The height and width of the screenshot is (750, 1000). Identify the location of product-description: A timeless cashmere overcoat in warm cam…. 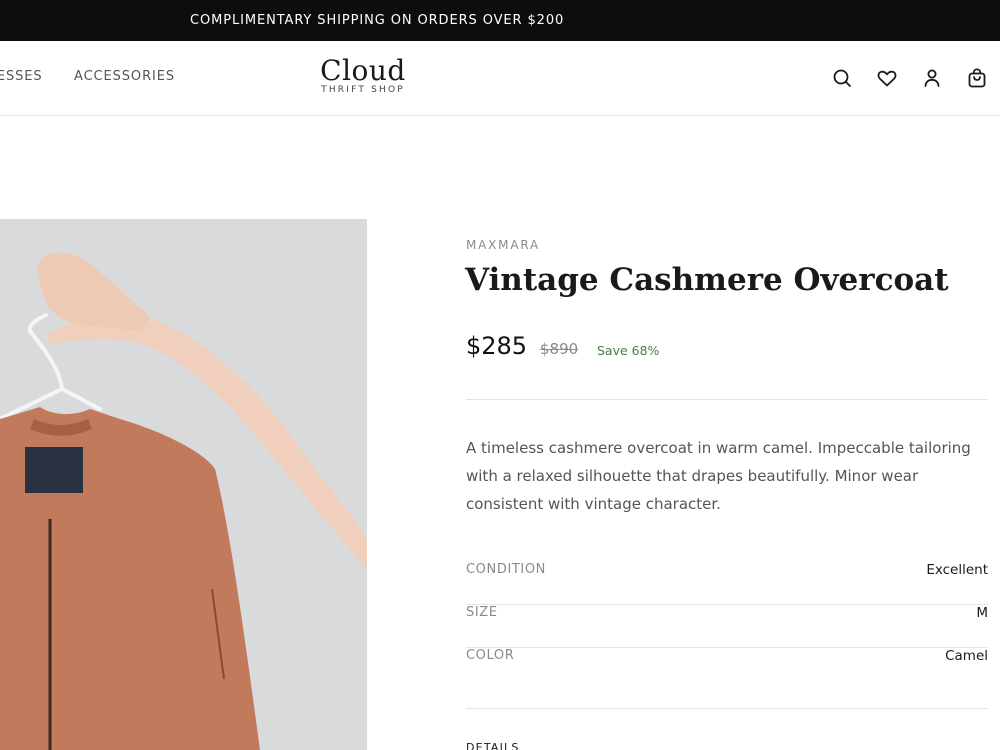
(718, 476).